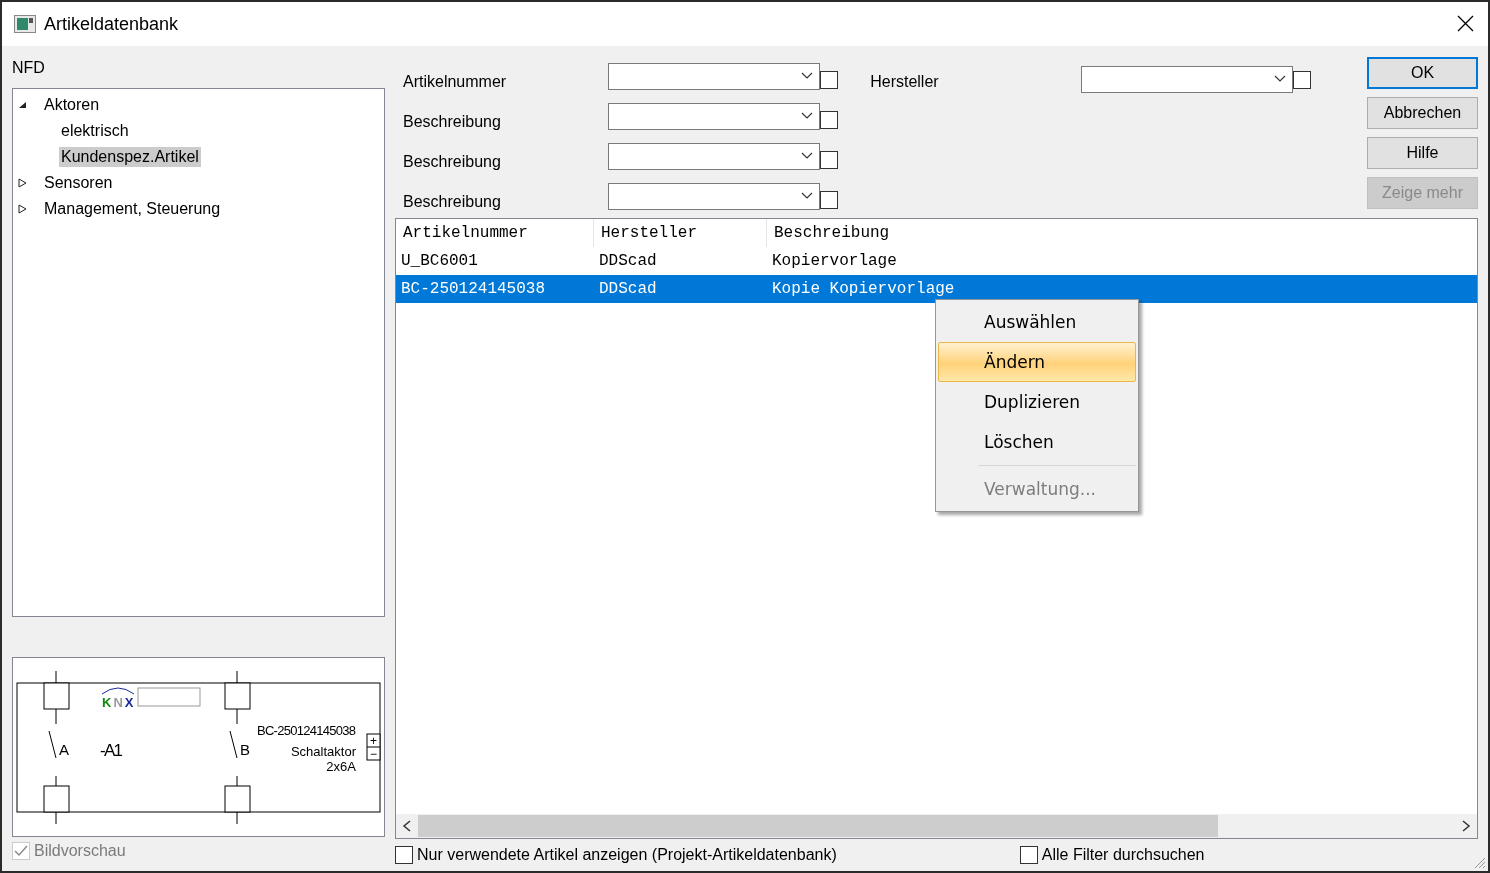  What do you see at coordinates (169, 697) in the screenshot?
I see `label-frame` at bounding box center [169, 697].